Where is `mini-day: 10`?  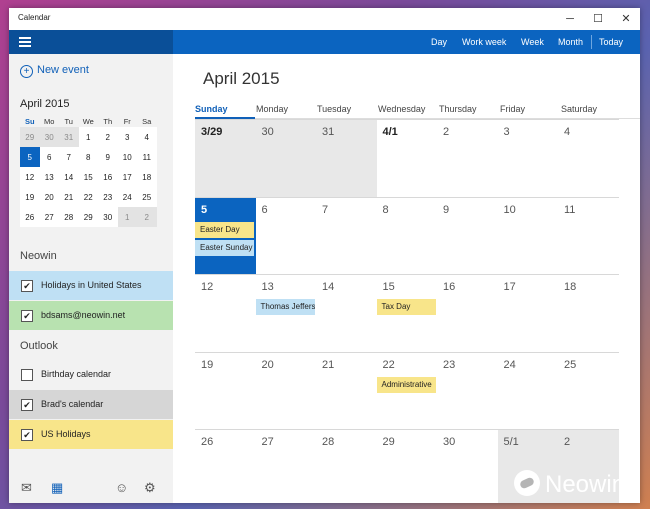
mini-day: 10 is located at coordinates (127, 157).